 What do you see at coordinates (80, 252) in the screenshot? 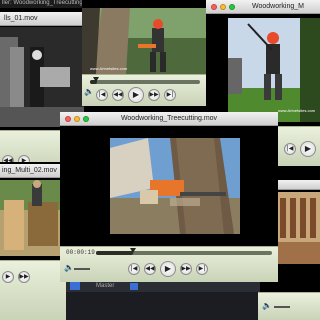
I see `timecode: 00:00:19` at bounding box center [80, 252].